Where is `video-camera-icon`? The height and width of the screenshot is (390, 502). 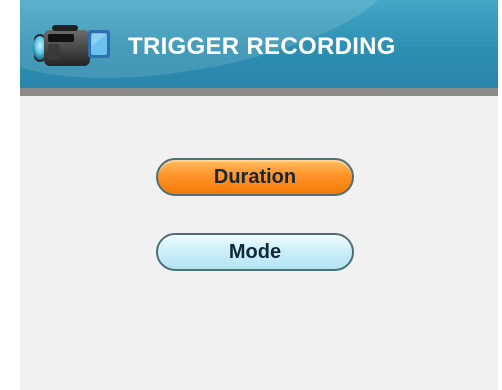
video-camera-icon is located at coordinates (71, 45).